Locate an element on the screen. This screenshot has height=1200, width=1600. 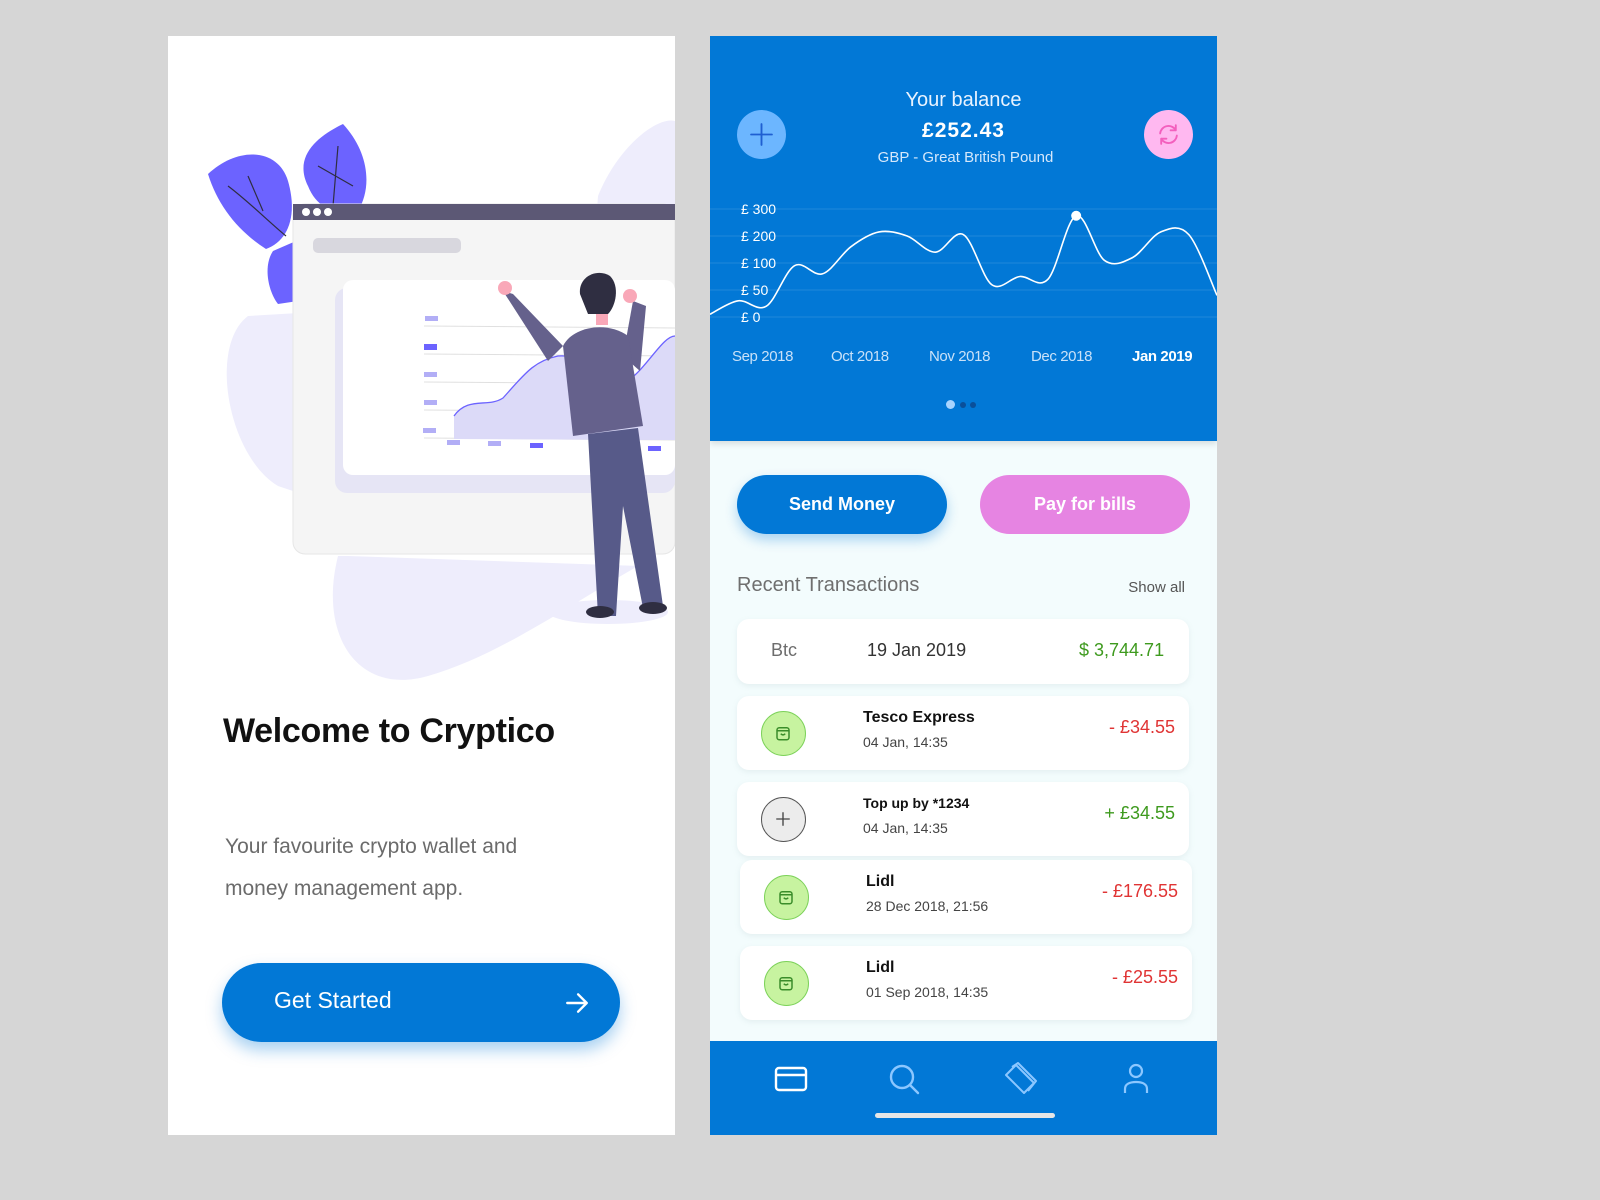
transaction-row: Top up by *1234 04 Jan, 14:35 + £34.55 is located at coordinates (963, 819).